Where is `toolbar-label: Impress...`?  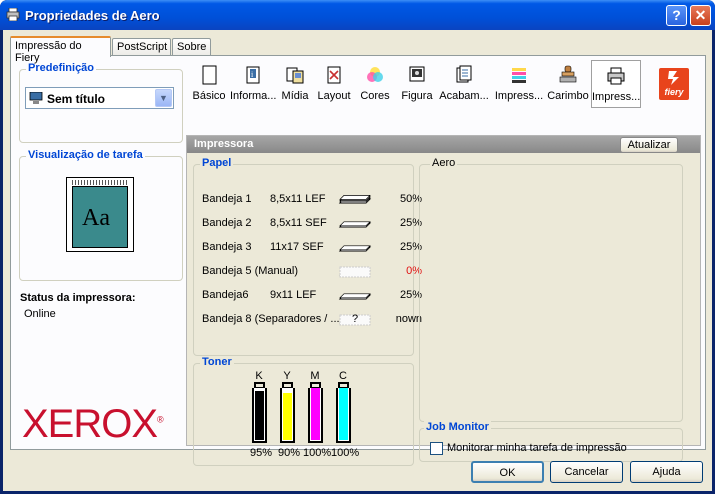 toolbar-label: Impress... is located at coordinates (519, 96).